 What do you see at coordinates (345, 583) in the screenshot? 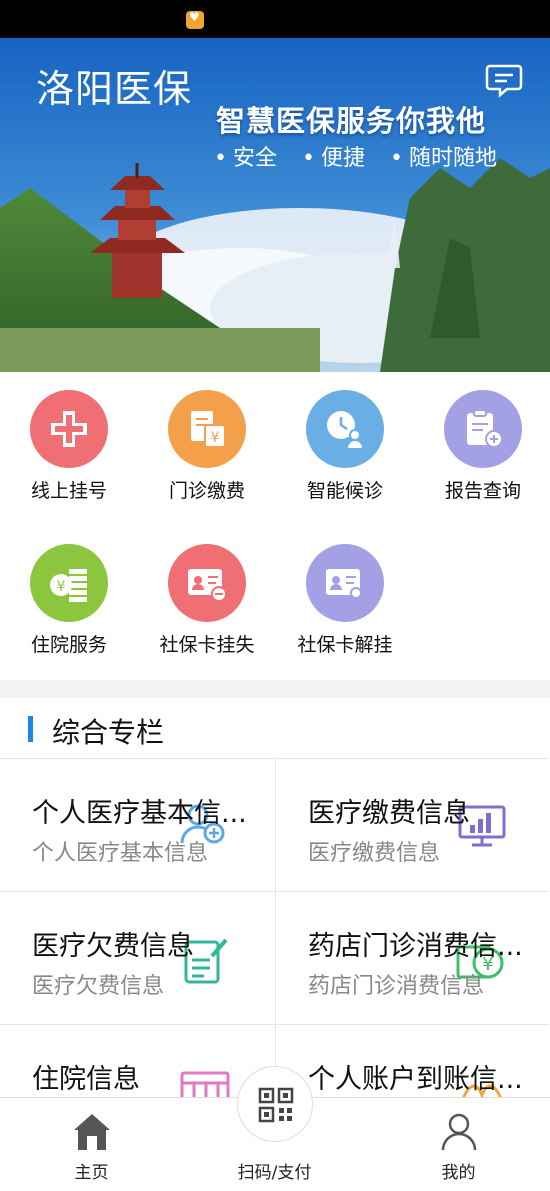
I see `card-search-icon` at bounding box center [345, 583].